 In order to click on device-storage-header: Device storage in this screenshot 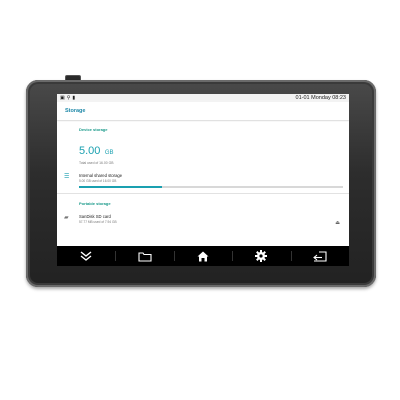, I will do `click(93, 129)`.